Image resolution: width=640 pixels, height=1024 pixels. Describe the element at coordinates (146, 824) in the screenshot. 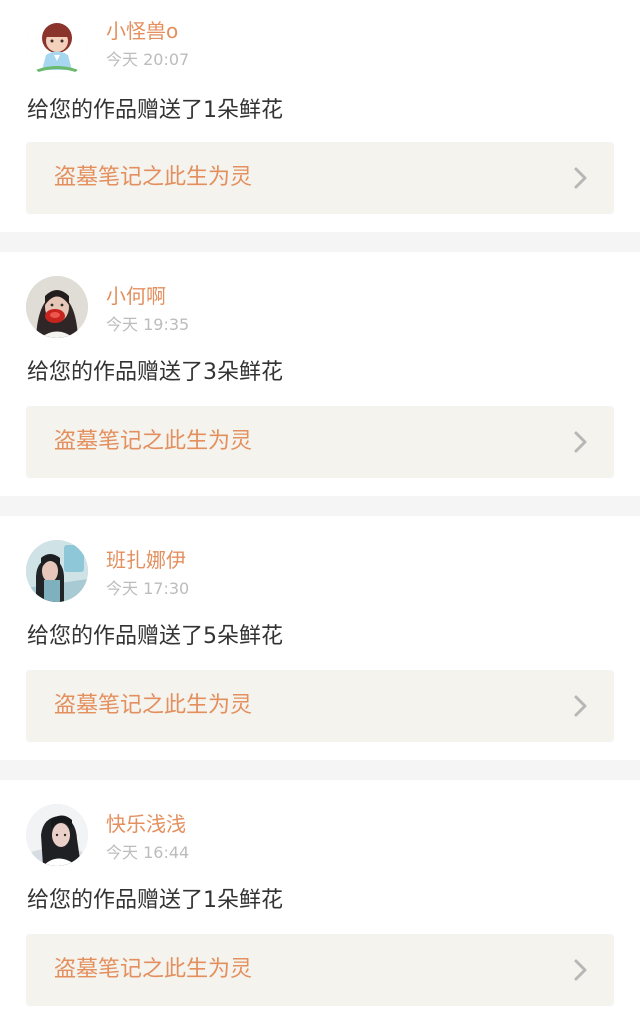

I see `username: 快乐浅浅` at that location.